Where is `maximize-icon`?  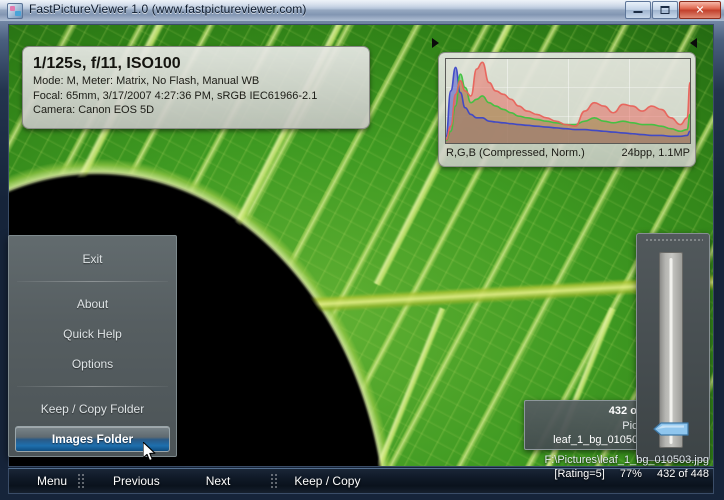 maximize-icon is located at coordinates (665, 10).